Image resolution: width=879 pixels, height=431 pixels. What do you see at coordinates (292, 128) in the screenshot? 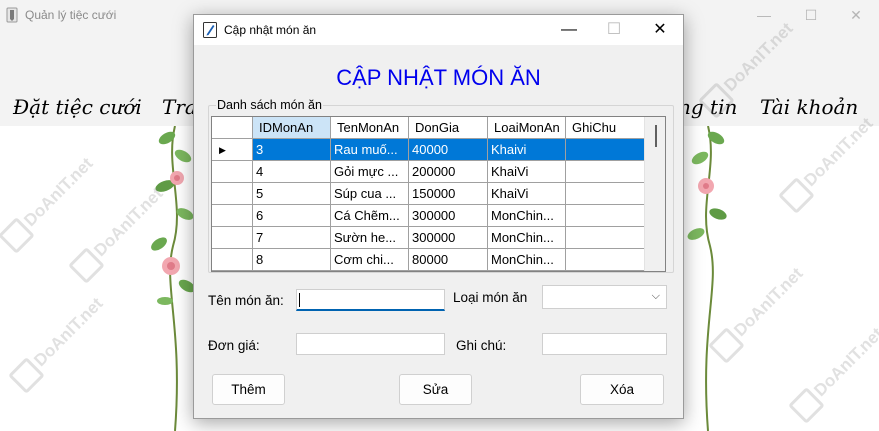
I see `column-header: IDMonAn` at bounding box center [292, 128].